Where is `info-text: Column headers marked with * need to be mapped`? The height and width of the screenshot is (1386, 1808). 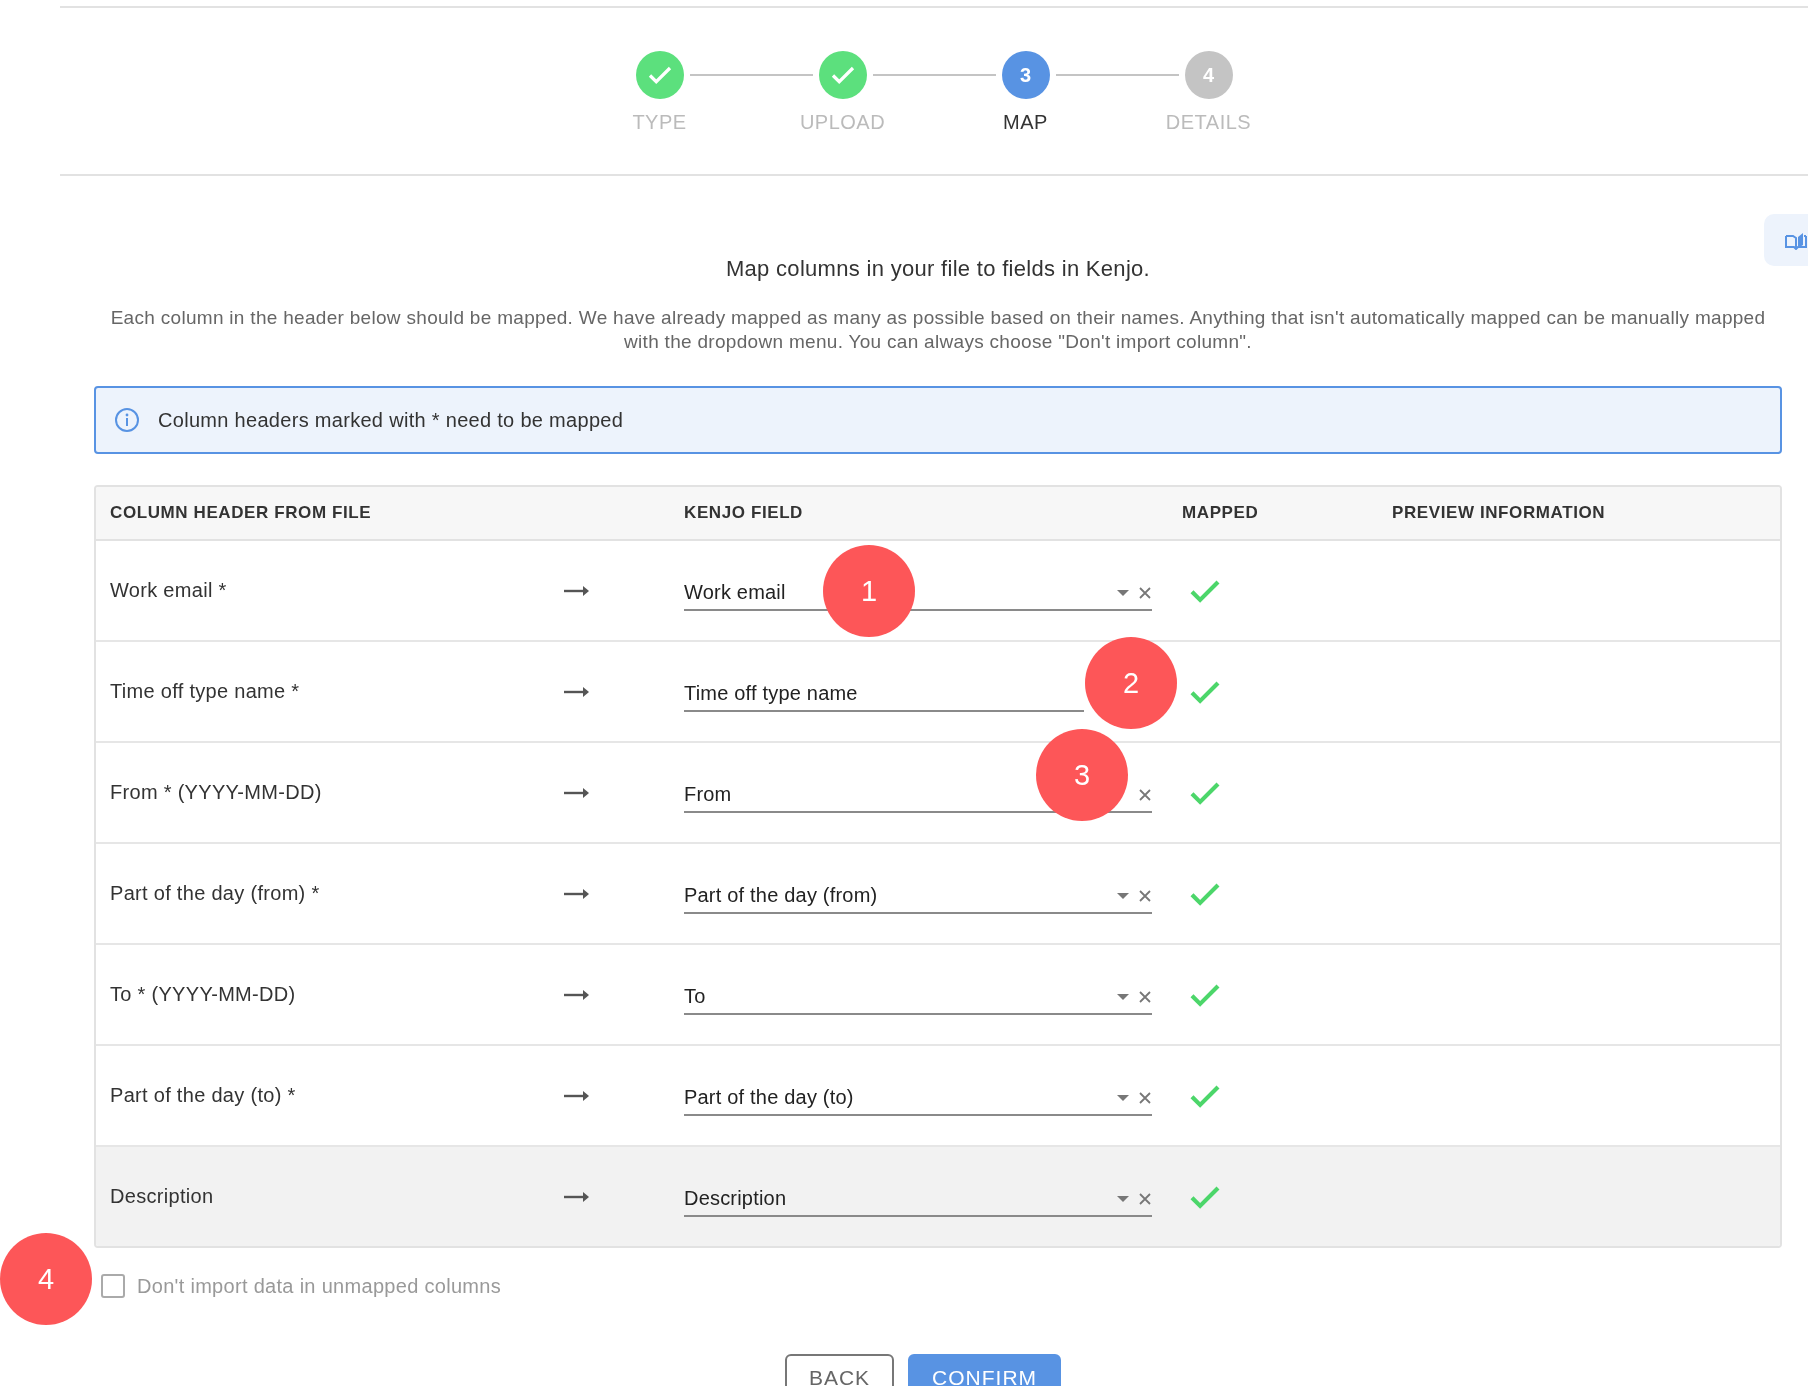 info-text: Column headers marked with * need to be mapped is located at coordinates (391, 420).